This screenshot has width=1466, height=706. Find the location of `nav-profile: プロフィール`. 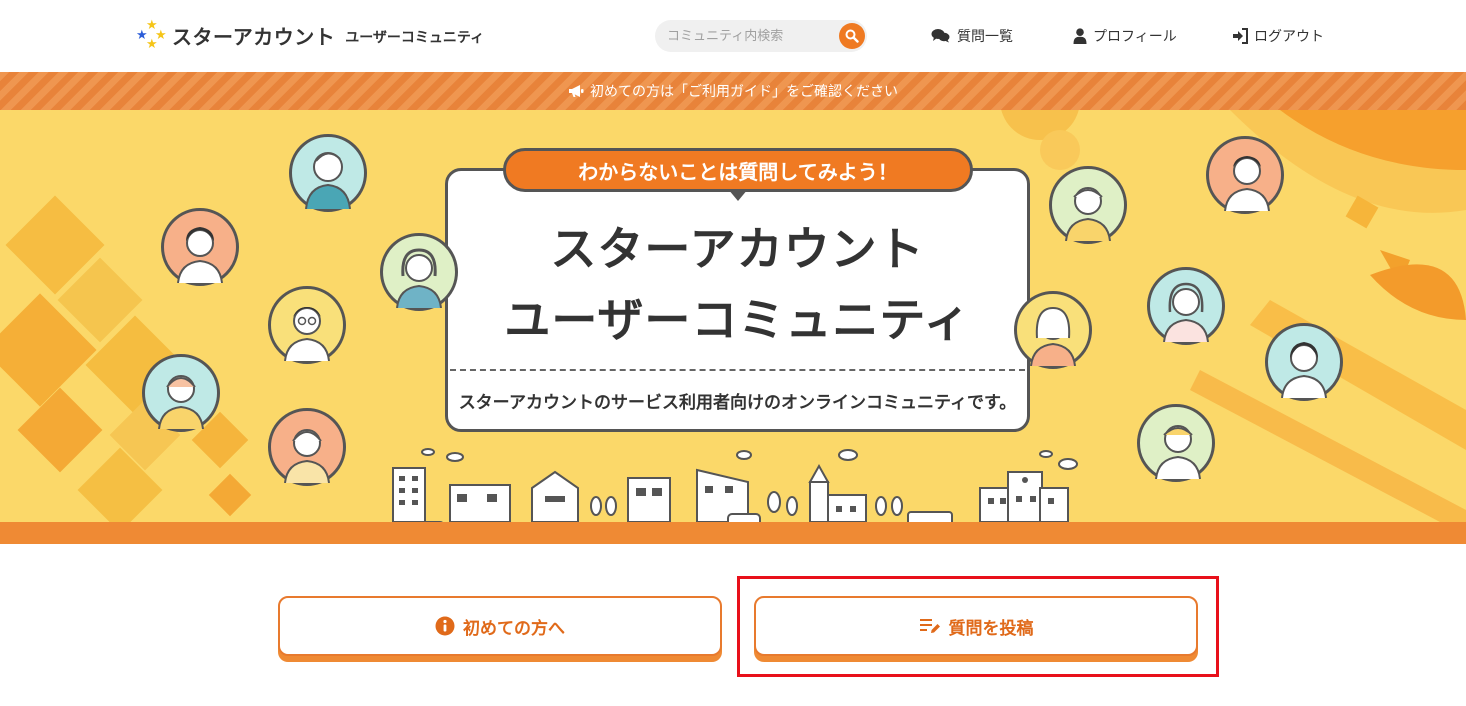

nav-profile: プロフィール is located at coordinates (1125, 36).